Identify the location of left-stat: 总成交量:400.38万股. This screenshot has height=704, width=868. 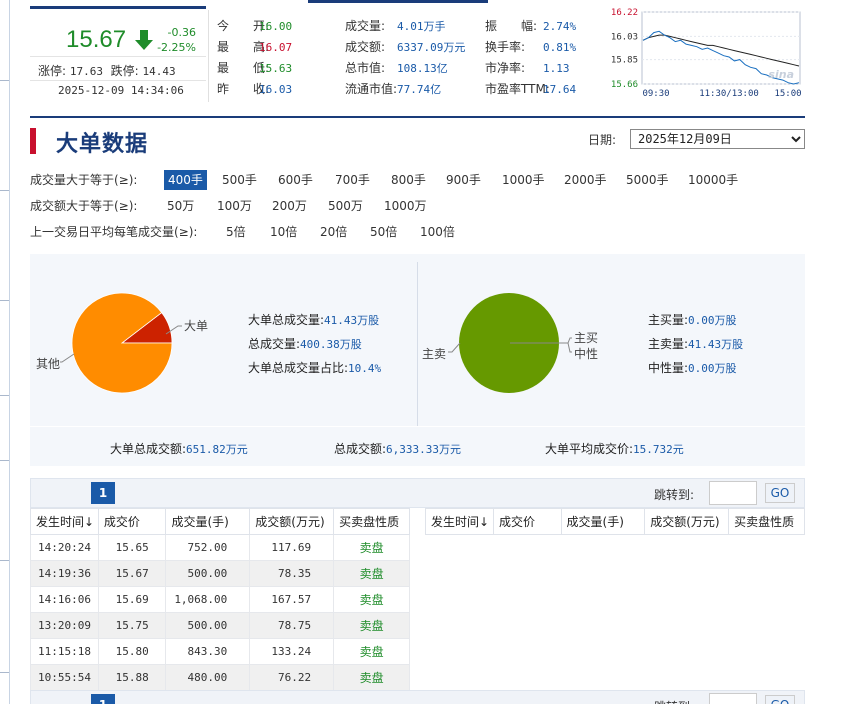
(305, 343).